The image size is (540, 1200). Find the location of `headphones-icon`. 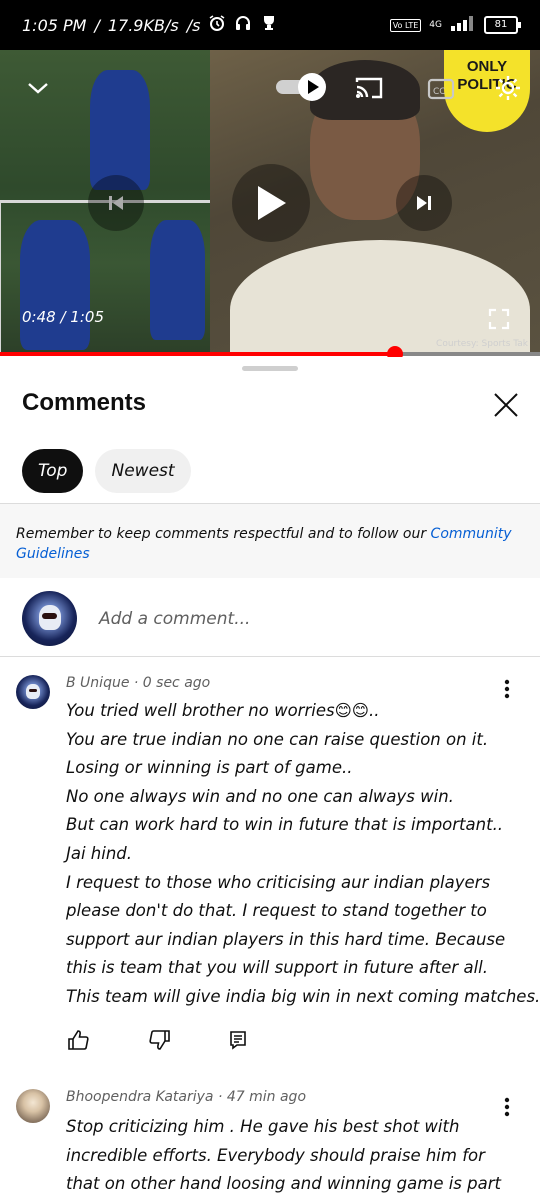

headphones-icon is located at coordinates (243, 25).